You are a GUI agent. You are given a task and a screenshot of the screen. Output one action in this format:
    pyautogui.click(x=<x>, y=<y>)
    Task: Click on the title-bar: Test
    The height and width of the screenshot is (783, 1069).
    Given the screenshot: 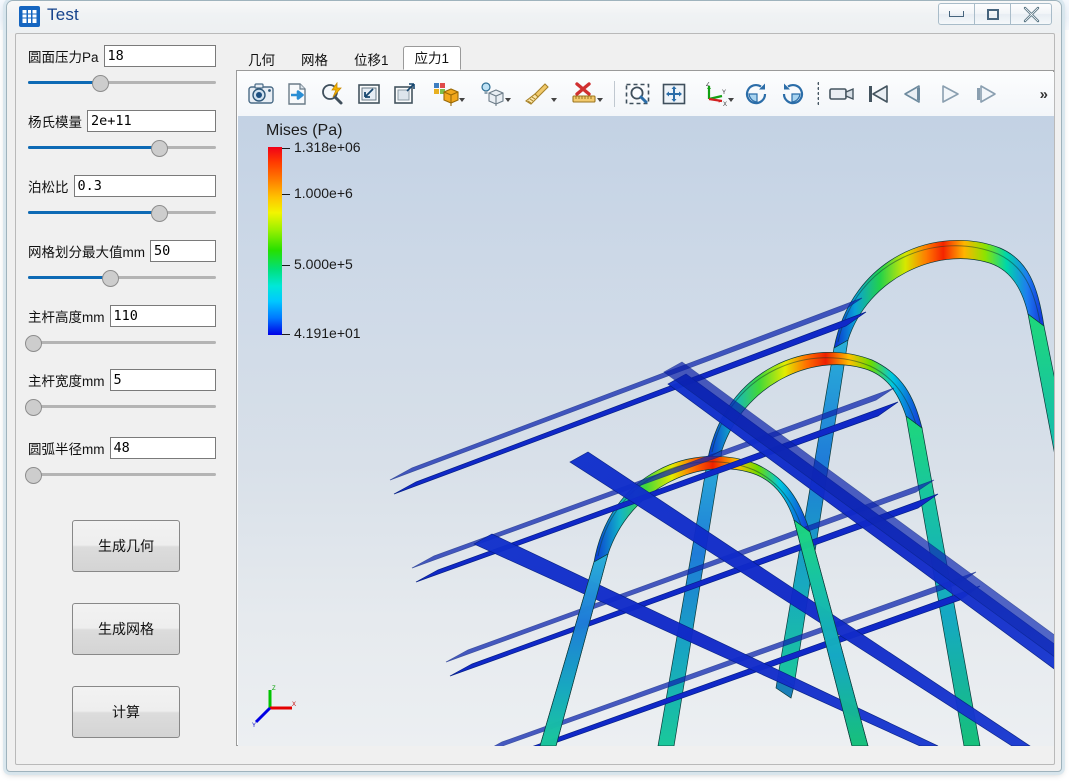 What is the action you would take?
    pyautogui.click(x=534, y=17)
    